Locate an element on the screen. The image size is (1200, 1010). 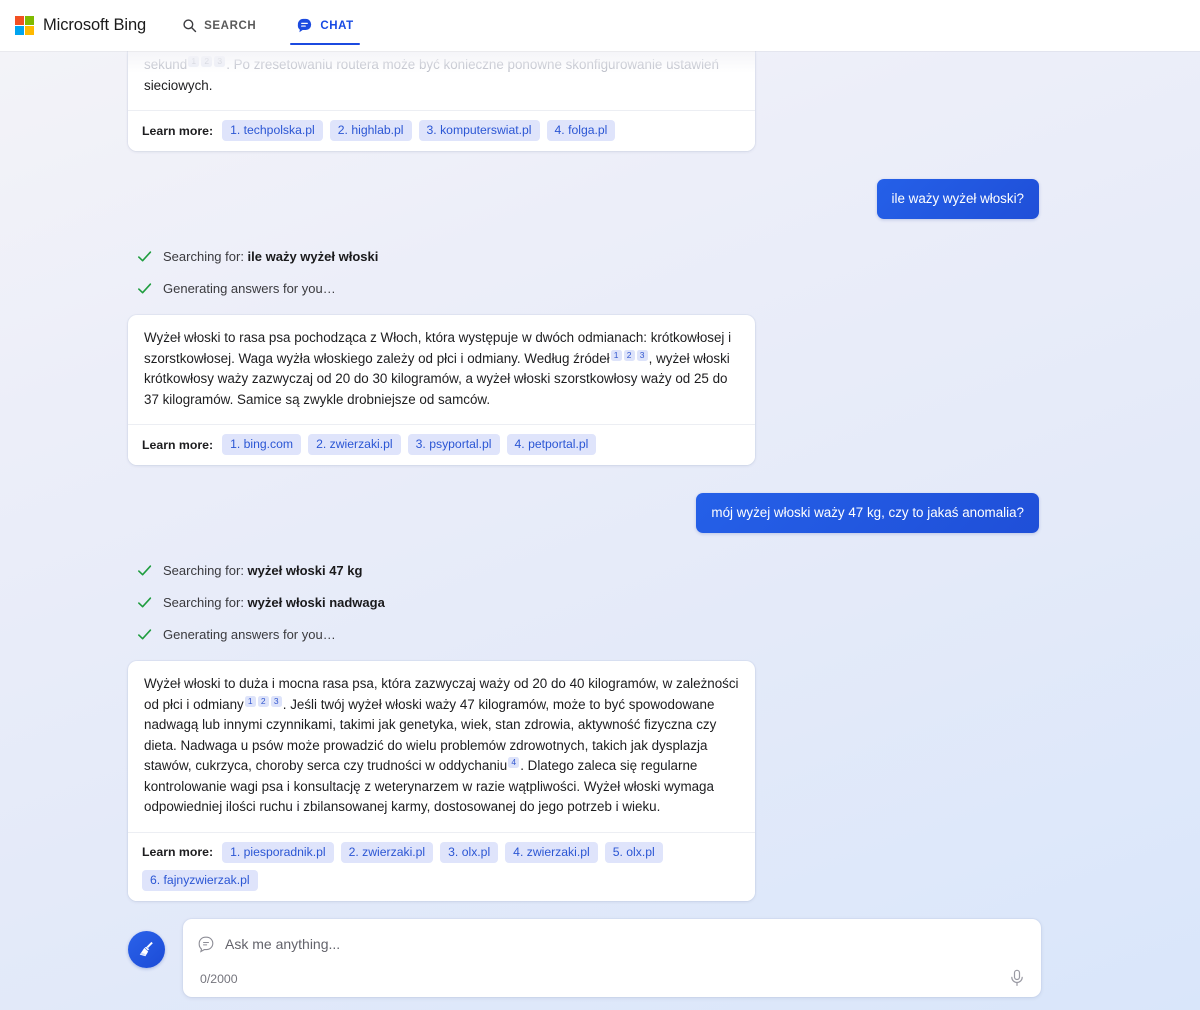
status-query: ile waży wyżeł włoski is located at coordinates (313, 256).